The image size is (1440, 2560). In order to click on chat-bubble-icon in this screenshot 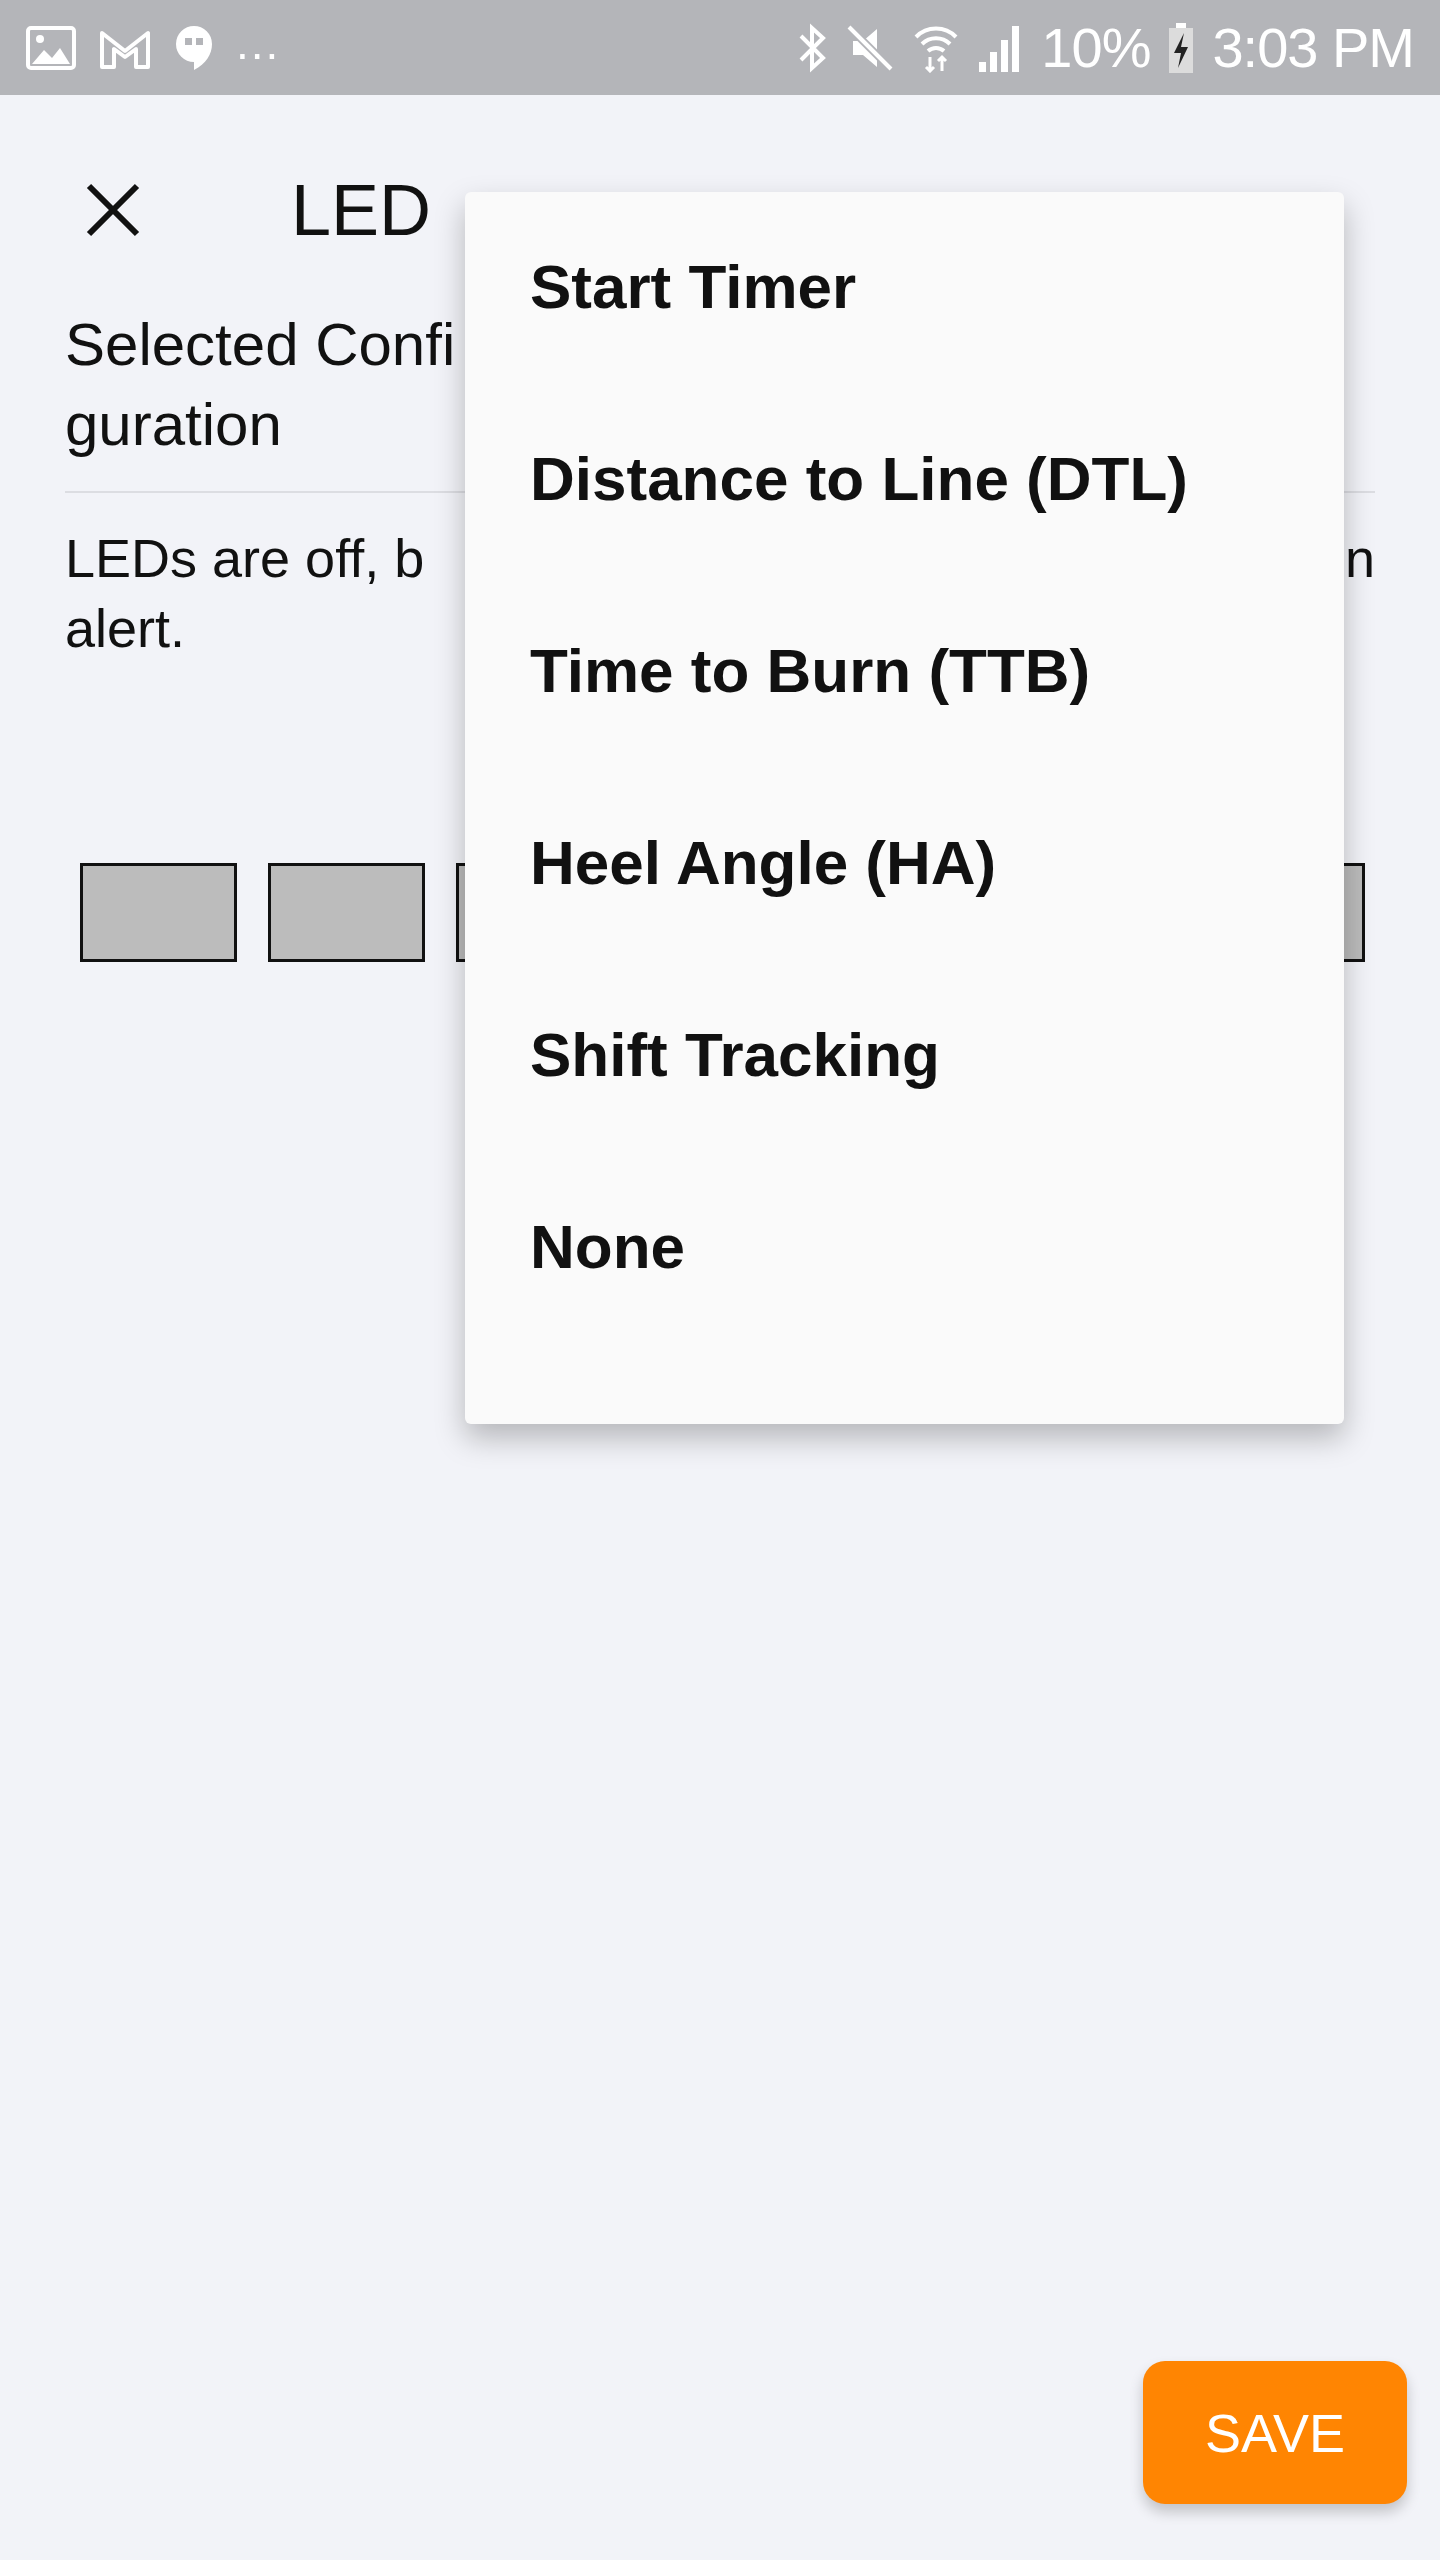, I will do `click(194, 47)`.